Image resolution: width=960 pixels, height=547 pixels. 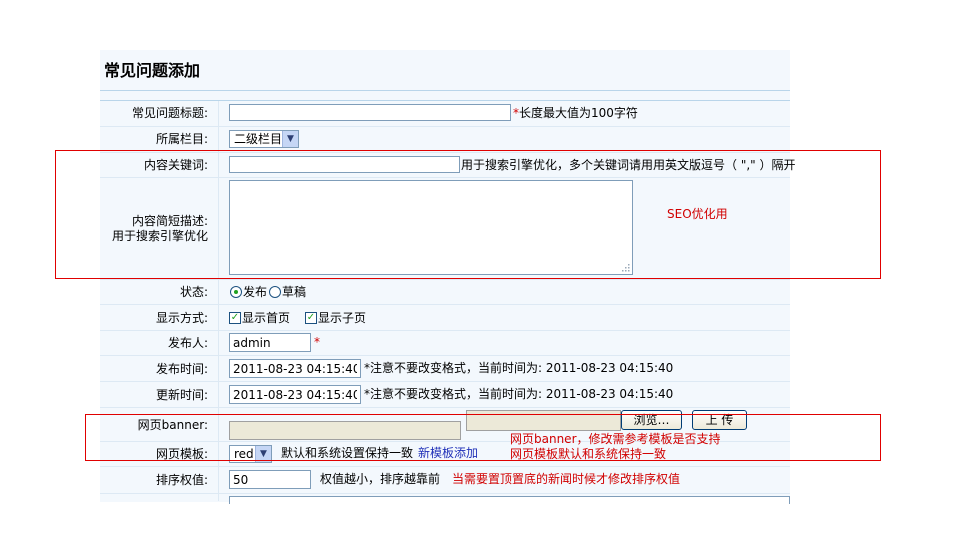 What do you see at coordinates (295, 368) in the screenshot?
I see `publish-time-input` at bounding box center [295, 368].